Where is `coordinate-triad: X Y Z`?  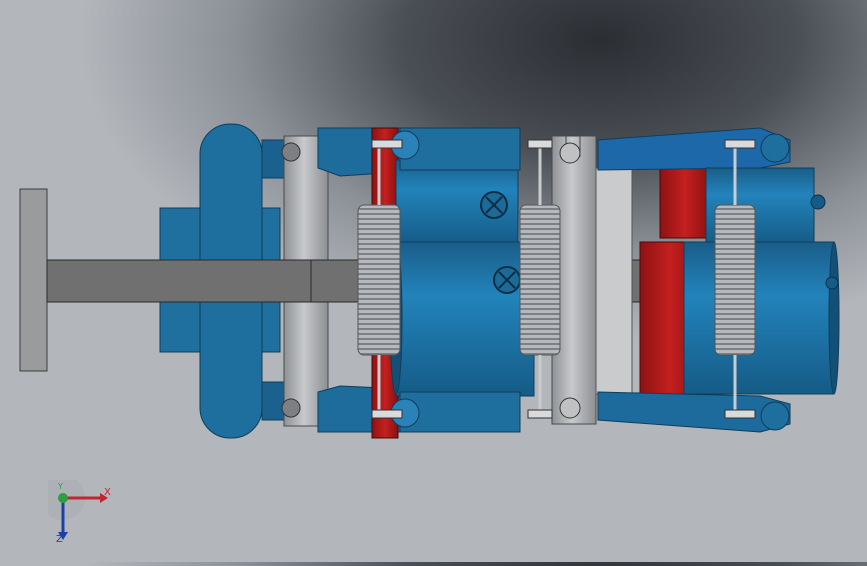
coordinate-triad: X Y Z is located at coordinates (79, 513).